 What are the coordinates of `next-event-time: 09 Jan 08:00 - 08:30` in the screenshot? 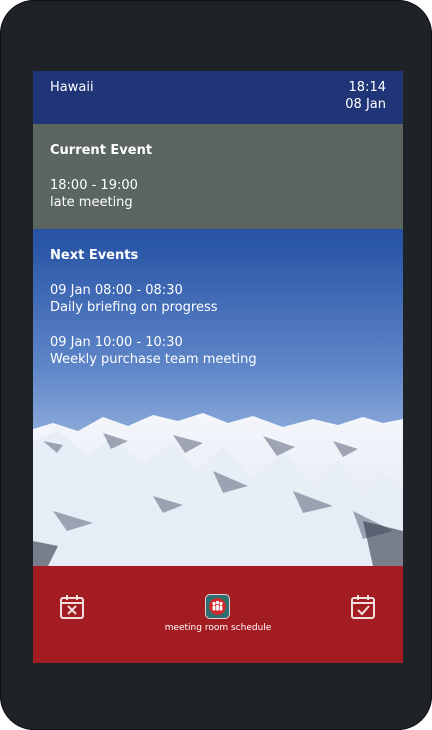 It's located at (116, 290).